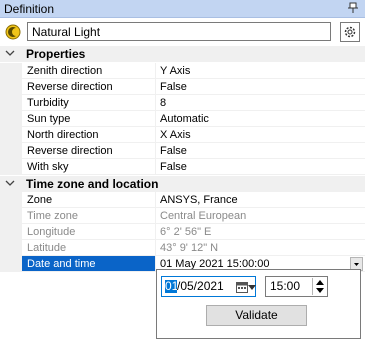 This screenshot has height=342, width=365. I want to click on property-value: ANSYS, France, so click(260, 200).